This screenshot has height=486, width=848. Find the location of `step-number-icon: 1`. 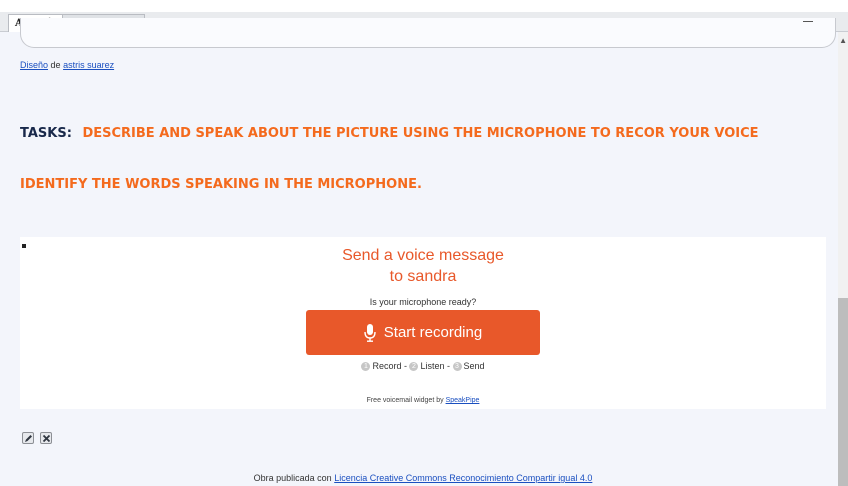

step-number-icon: 1 is located at coordinates (366, 367).